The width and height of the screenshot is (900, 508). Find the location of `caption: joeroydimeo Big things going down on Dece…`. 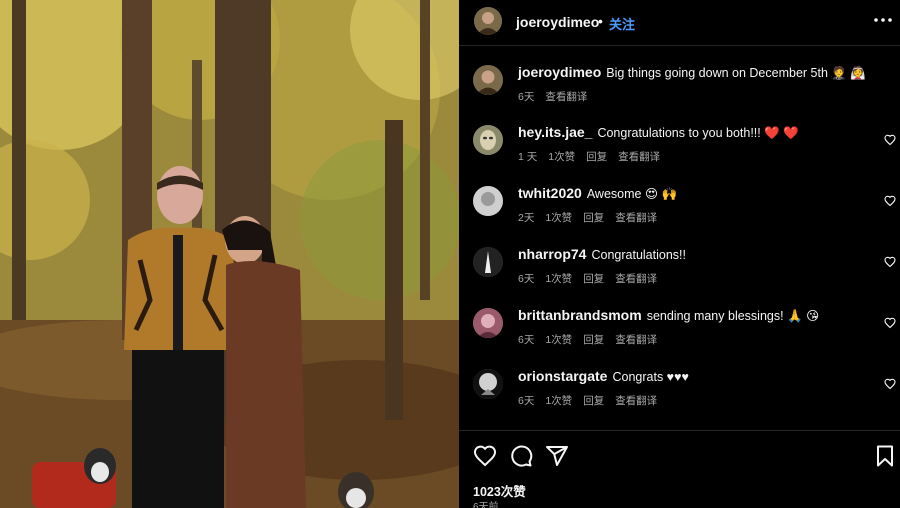

caption: joeroydimeo Big things going down on Dece… is located at coordinates (679, 87).